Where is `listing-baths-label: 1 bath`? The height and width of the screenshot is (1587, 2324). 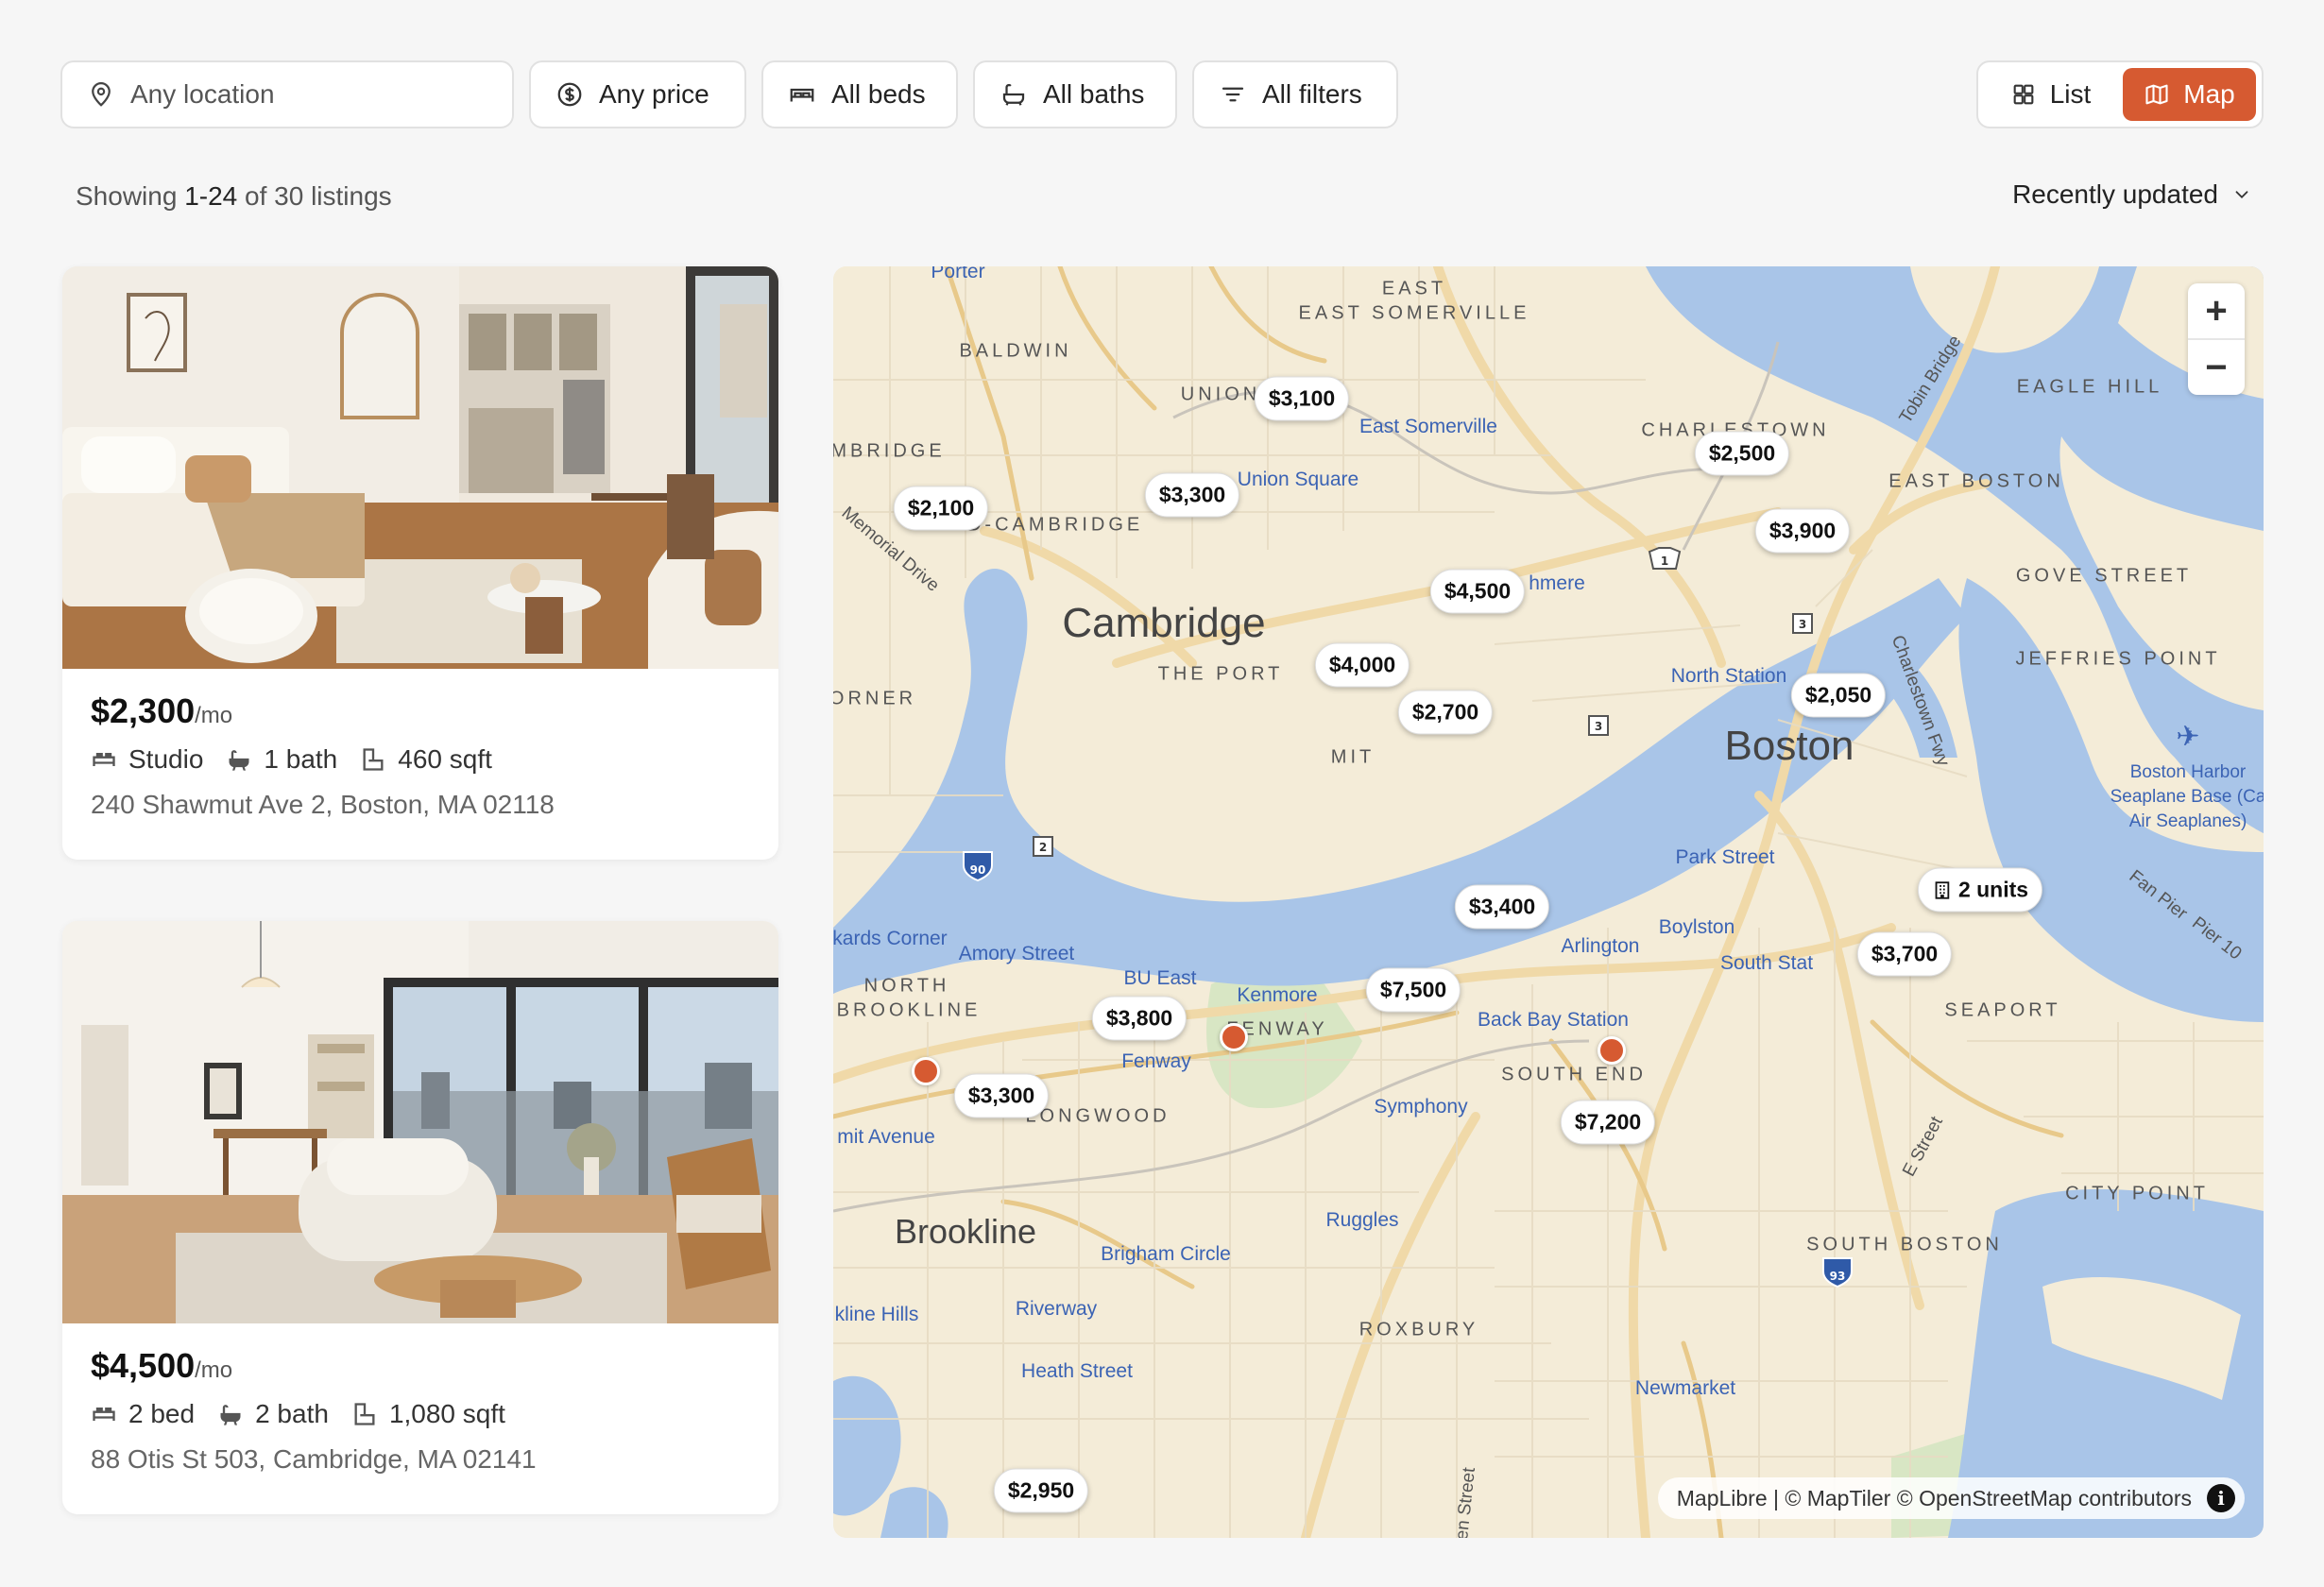
listing-baths-label: 1 bath is located at coordinates (301, 759).